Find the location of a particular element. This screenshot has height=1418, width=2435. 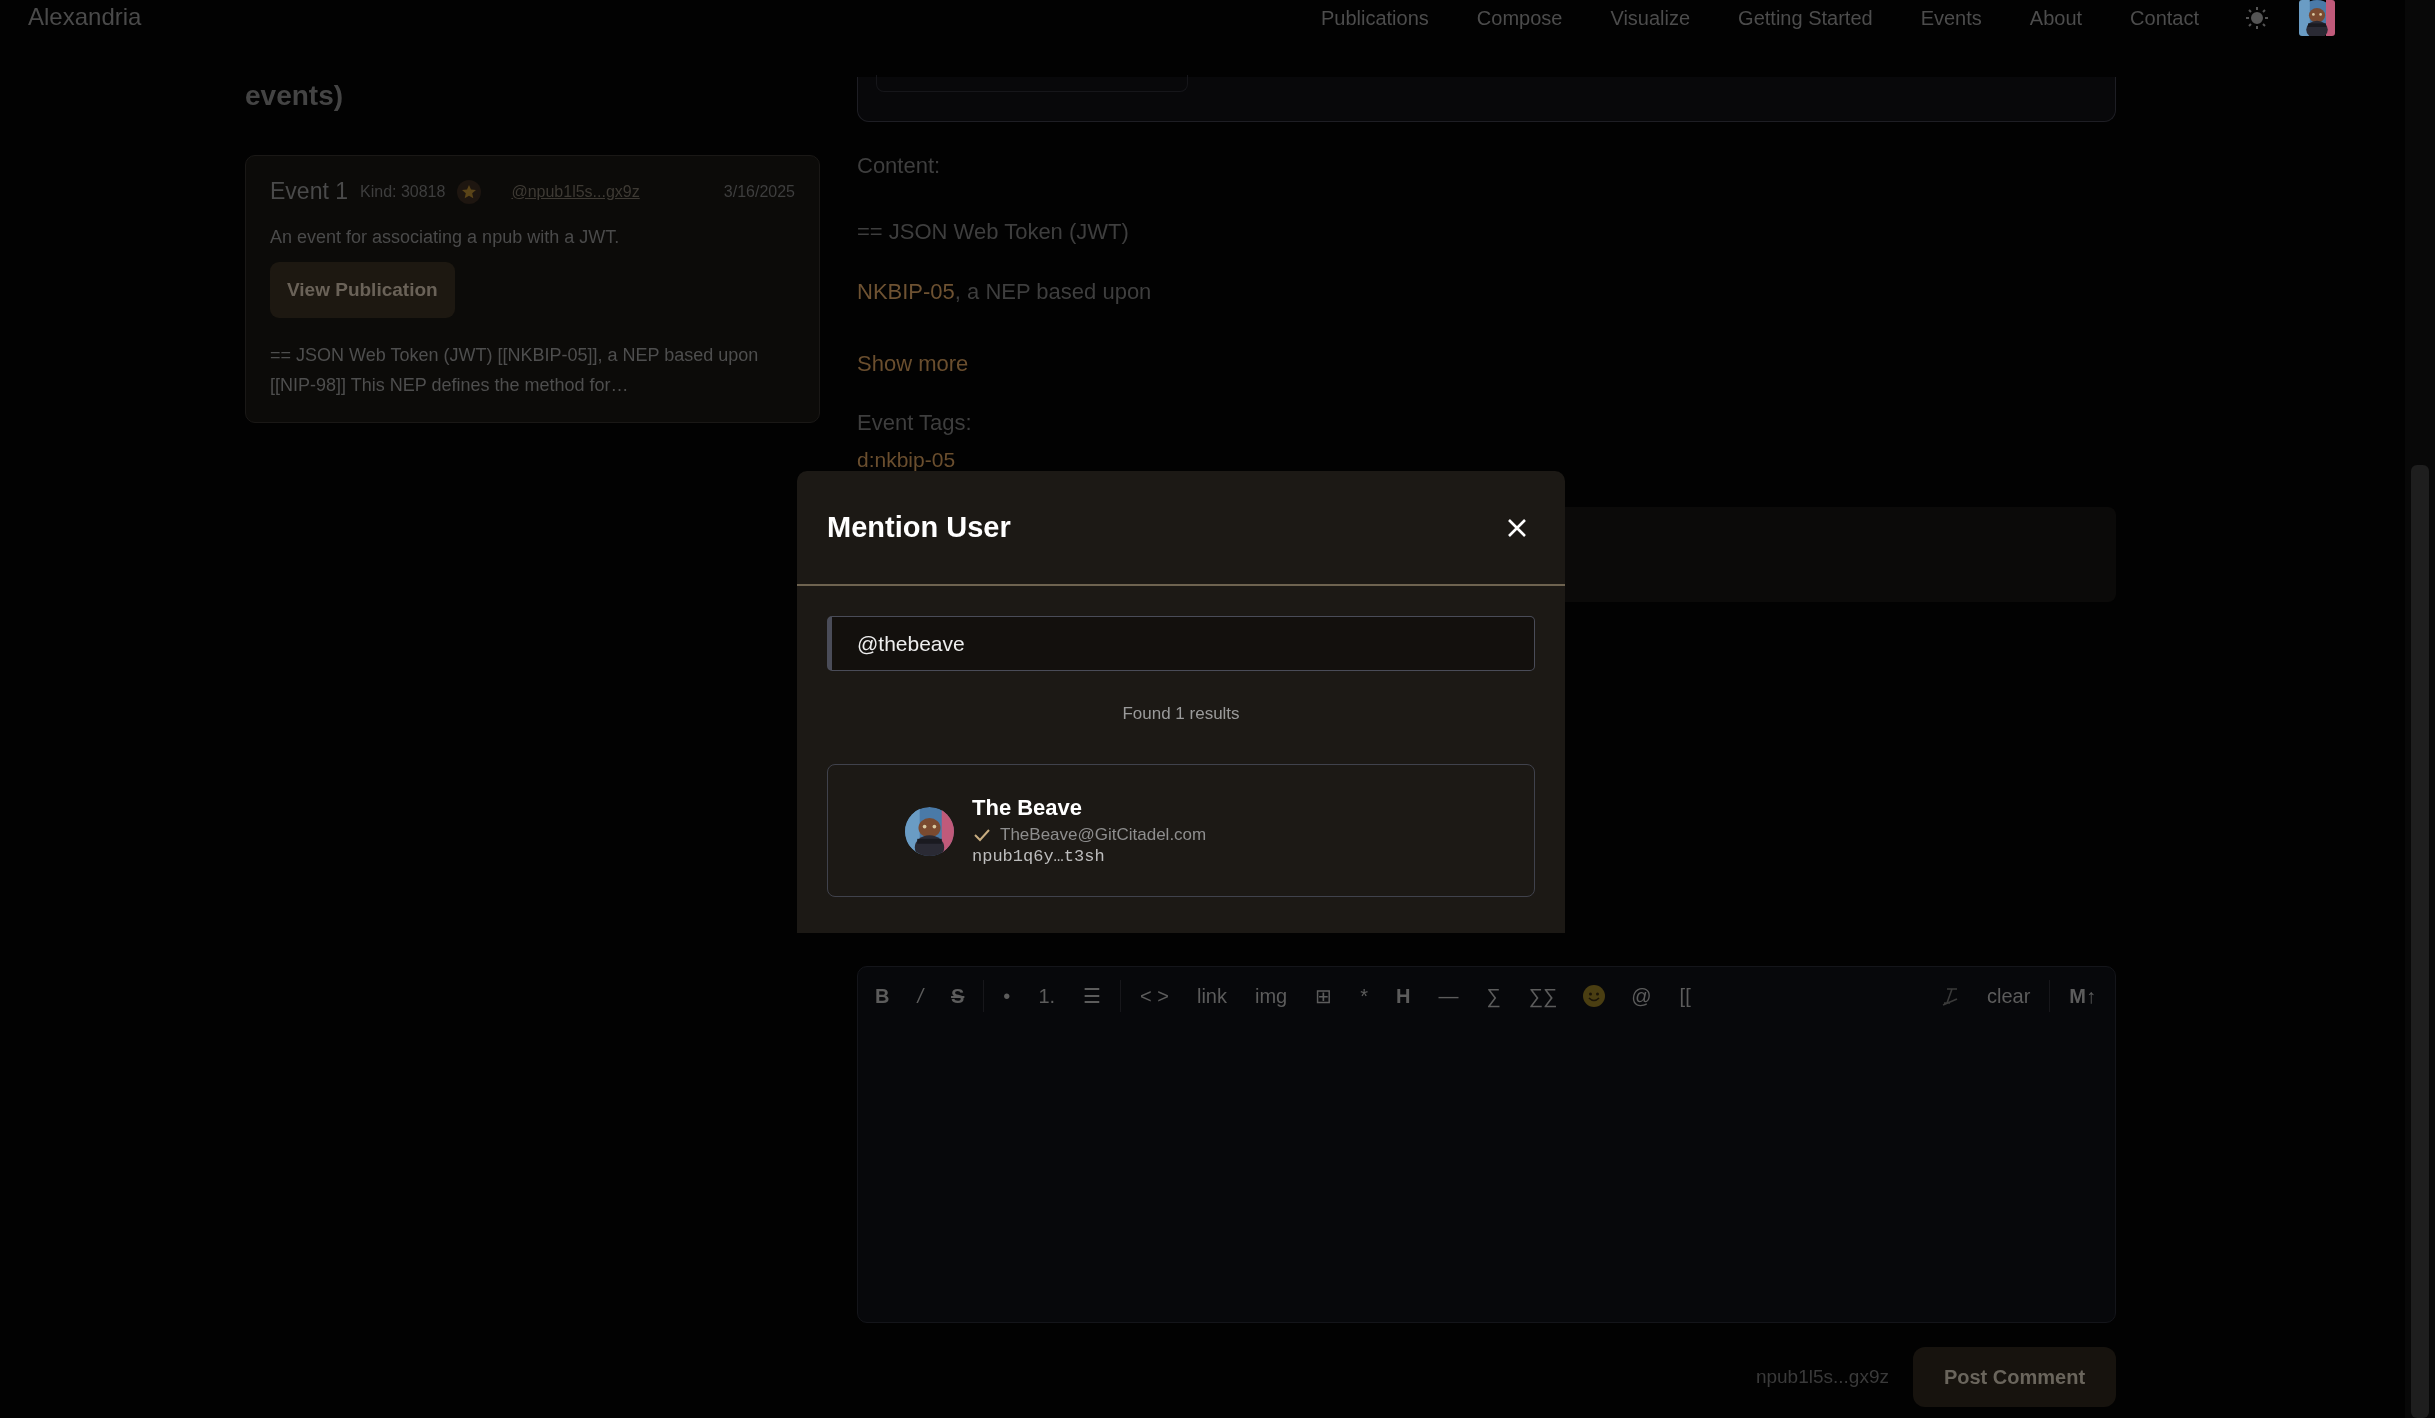

toolbar-button: < > is located at coordinates (1154, 996).